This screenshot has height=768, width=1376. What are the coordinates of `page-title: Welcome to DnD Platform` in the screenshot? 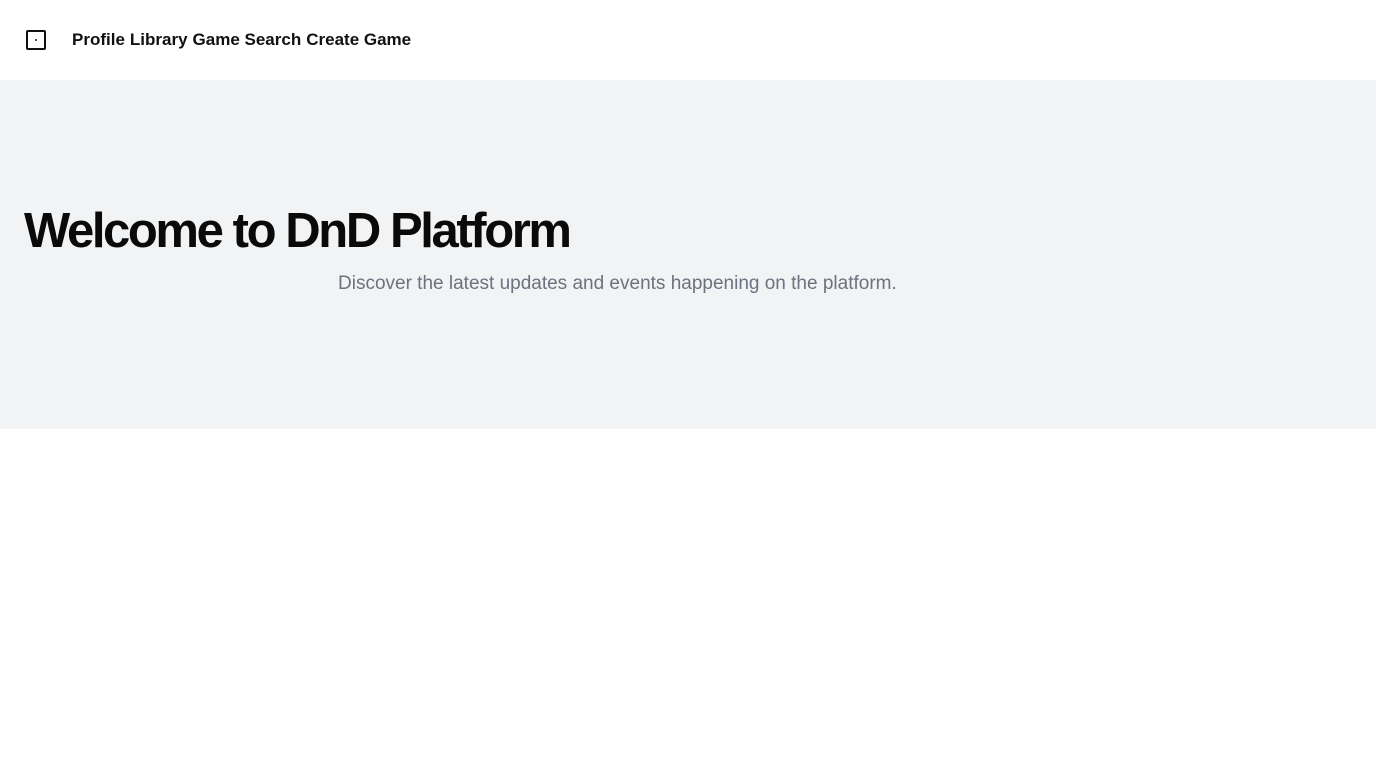 It's located at (298, 231).